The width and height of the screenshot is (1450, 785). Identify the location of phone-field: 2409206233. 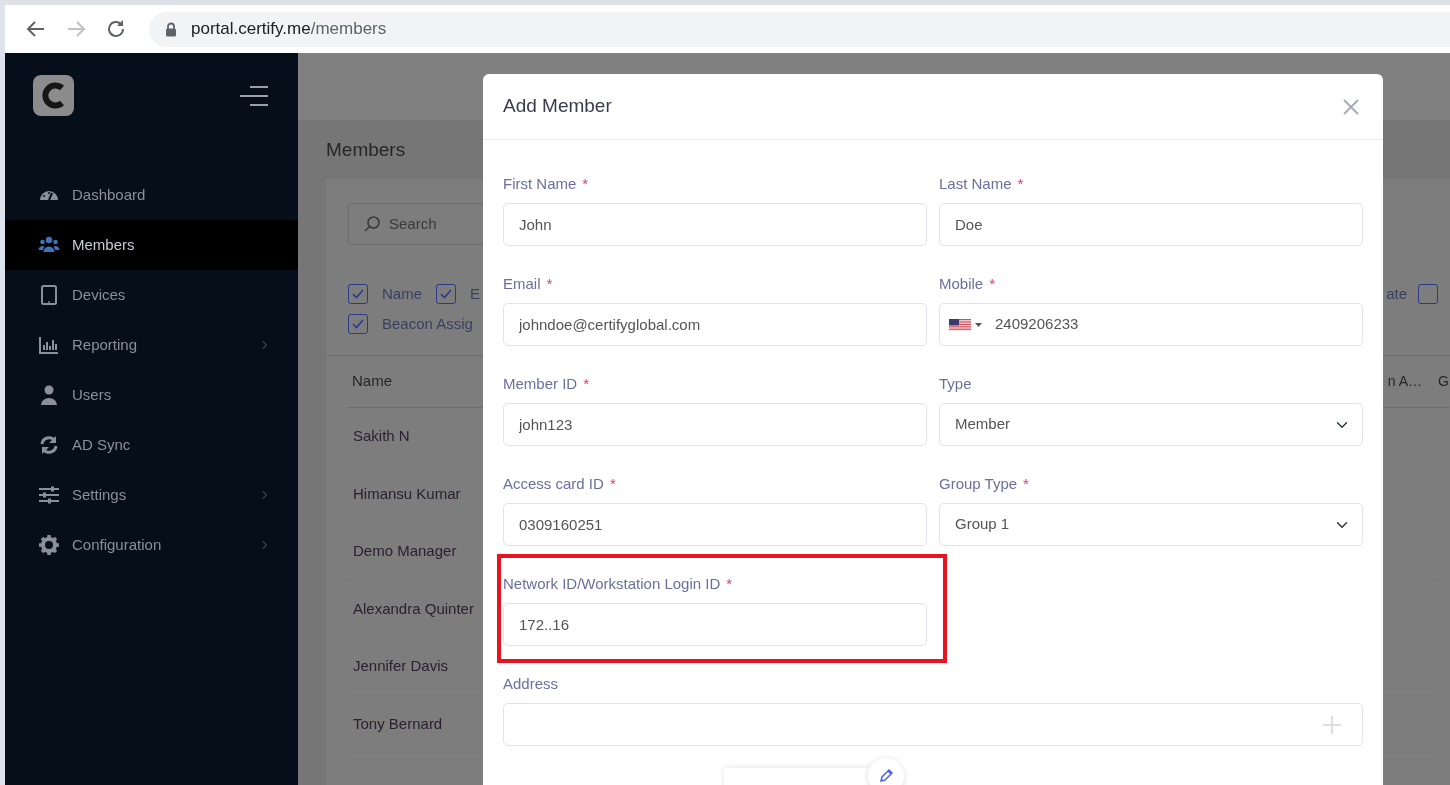
(1151, 324).